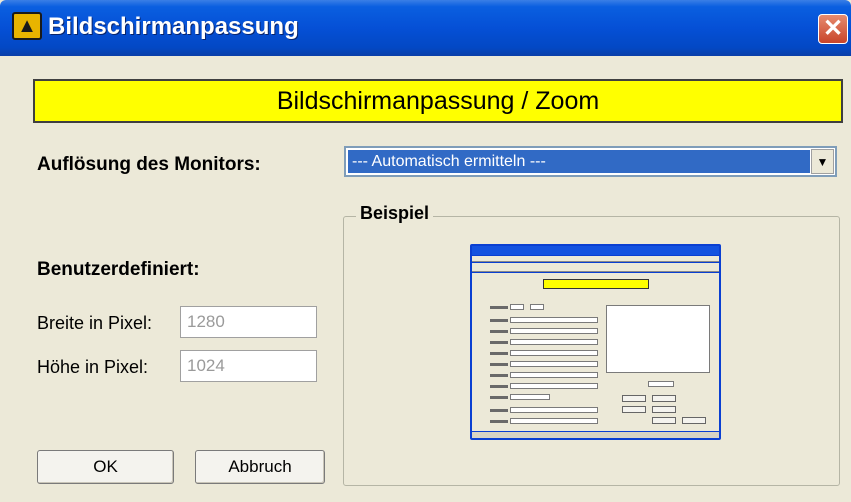 This screenshot has height=502, width=851. Describe the element at coordinates (822, 161) in the screenshot. I see `chevron-down-icon: ▼` at that location.